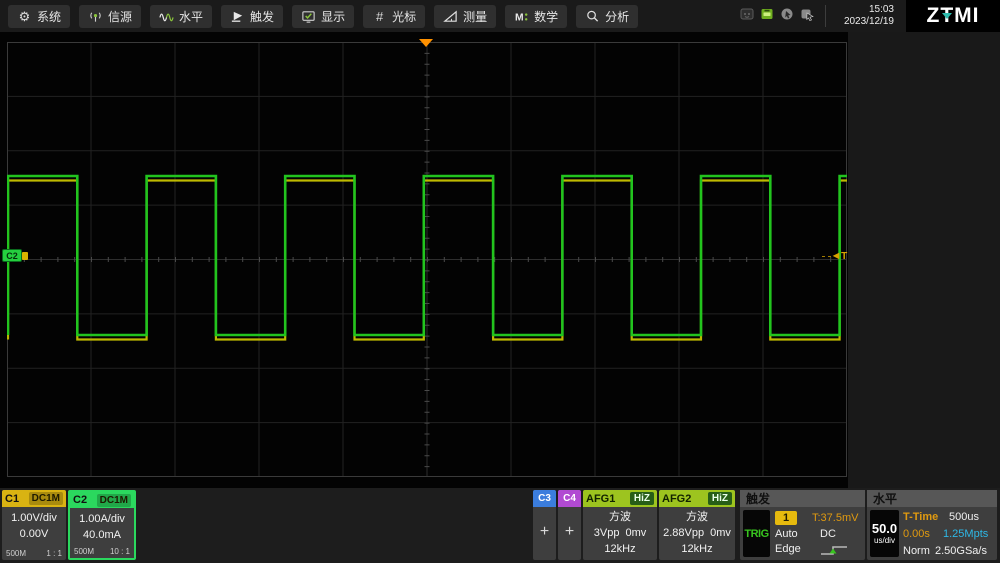  I want to click on afg2-offset: 0mv, so click(720, 533).